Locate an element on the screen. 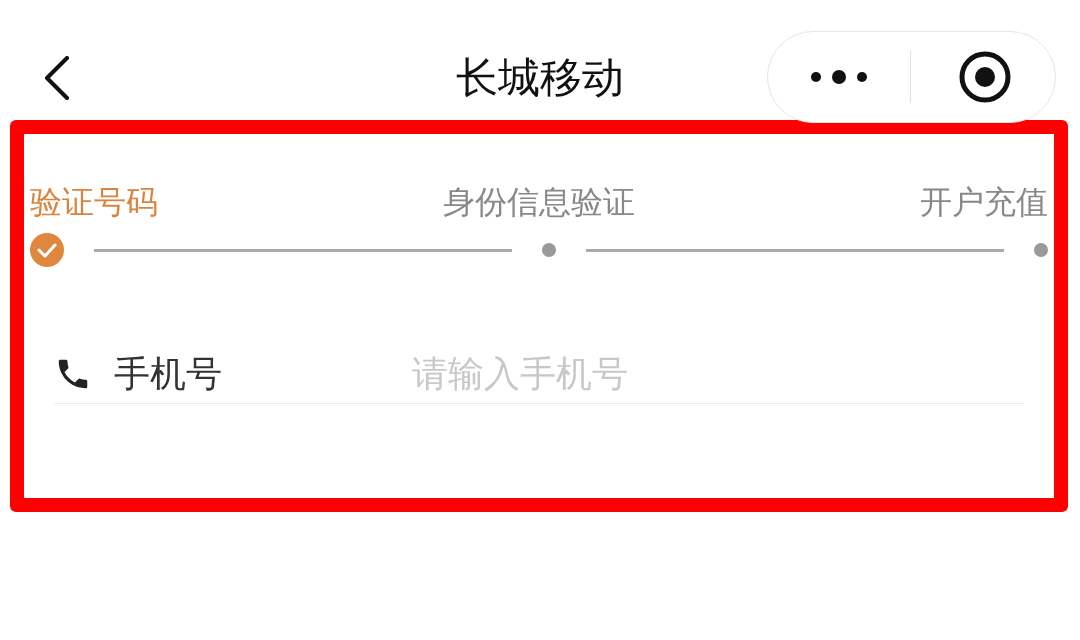 This screenshot has height=640, width=1080. page-title: 长城移动 is located at coordinates (540, 78).